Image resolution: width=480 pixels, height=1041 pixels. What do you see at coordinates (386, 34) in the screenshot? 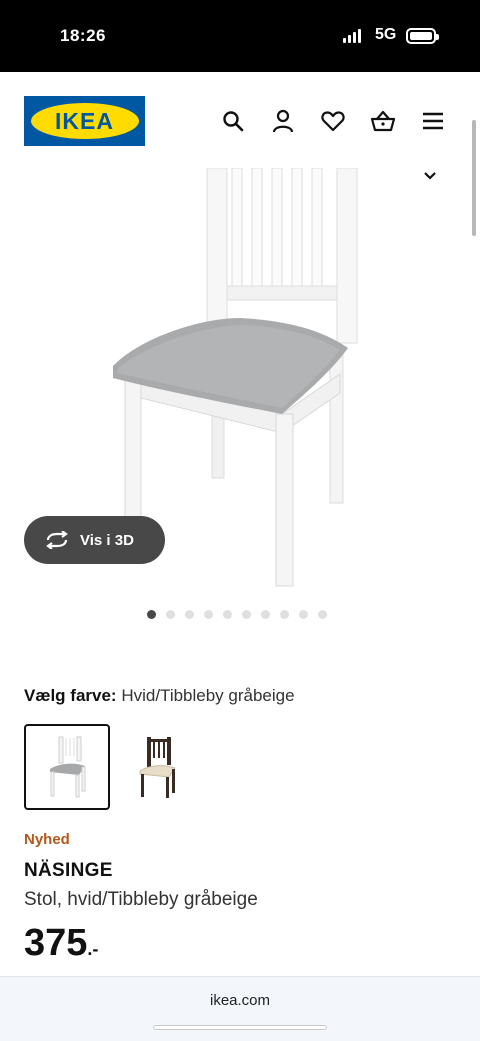
I see `network-type: 5G` at bounding box center [386, 34].